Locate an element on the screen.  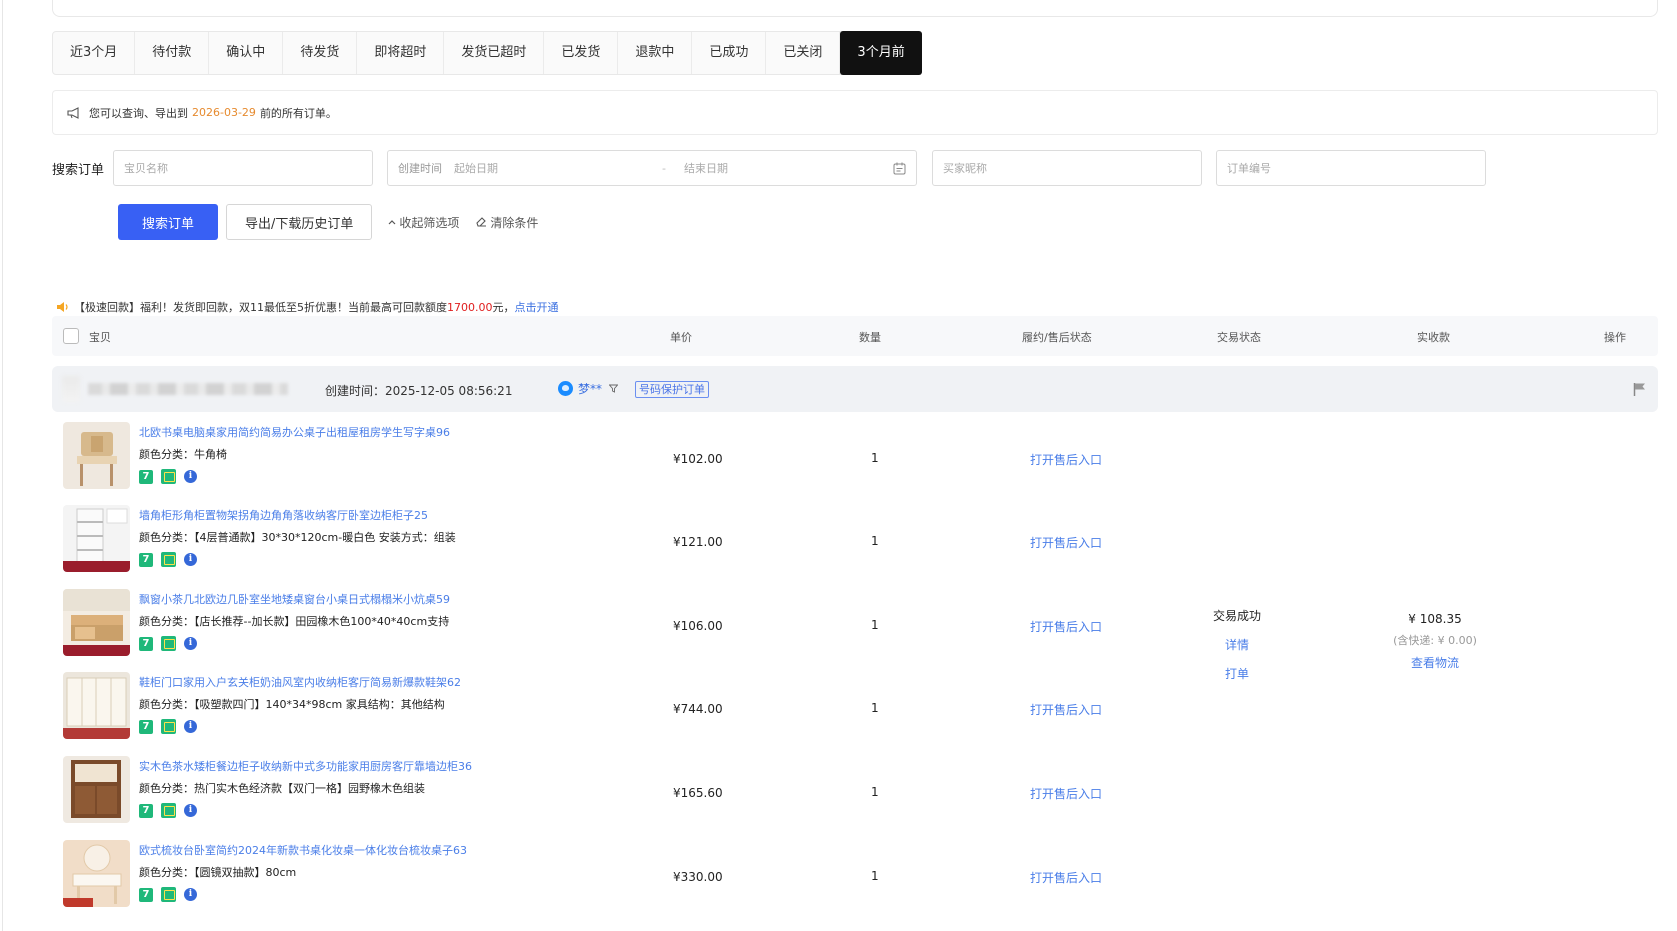
item-title: 实木色茶水矮柜餐边柜子收纳新中式多功能家用厨房客厅靠墙边柜36 is located at coordinates (305, 766).